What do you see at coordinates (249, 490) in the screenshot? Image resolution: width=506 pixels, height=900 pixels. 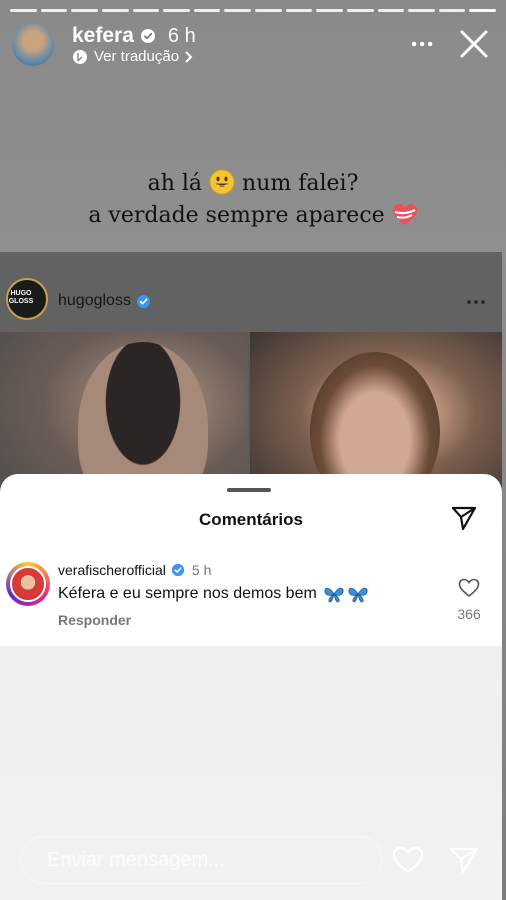 I see `sheet-drag-handle` at bounding box center [249, 490].